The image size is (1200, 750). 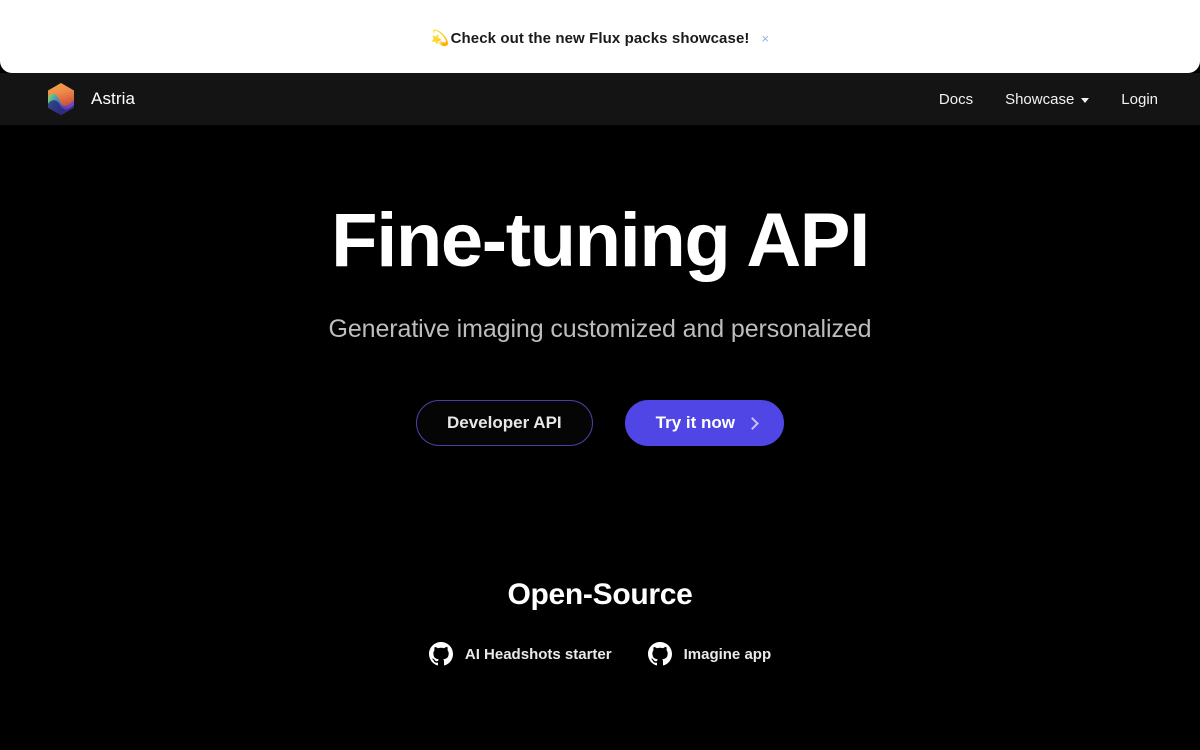 I want to click on nav-link-docs: Docs, so click(x=956, y=99).